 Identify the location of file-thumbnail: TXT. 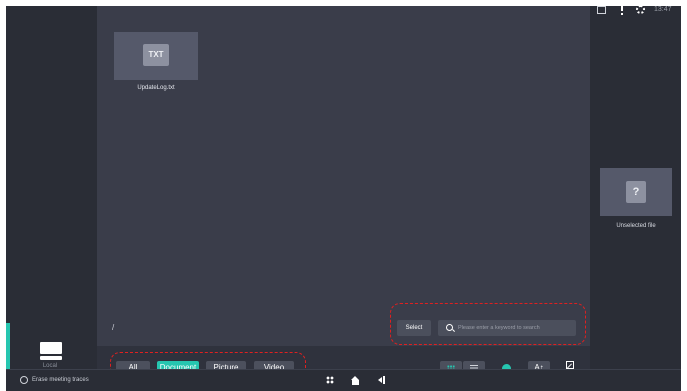
(156, 56).